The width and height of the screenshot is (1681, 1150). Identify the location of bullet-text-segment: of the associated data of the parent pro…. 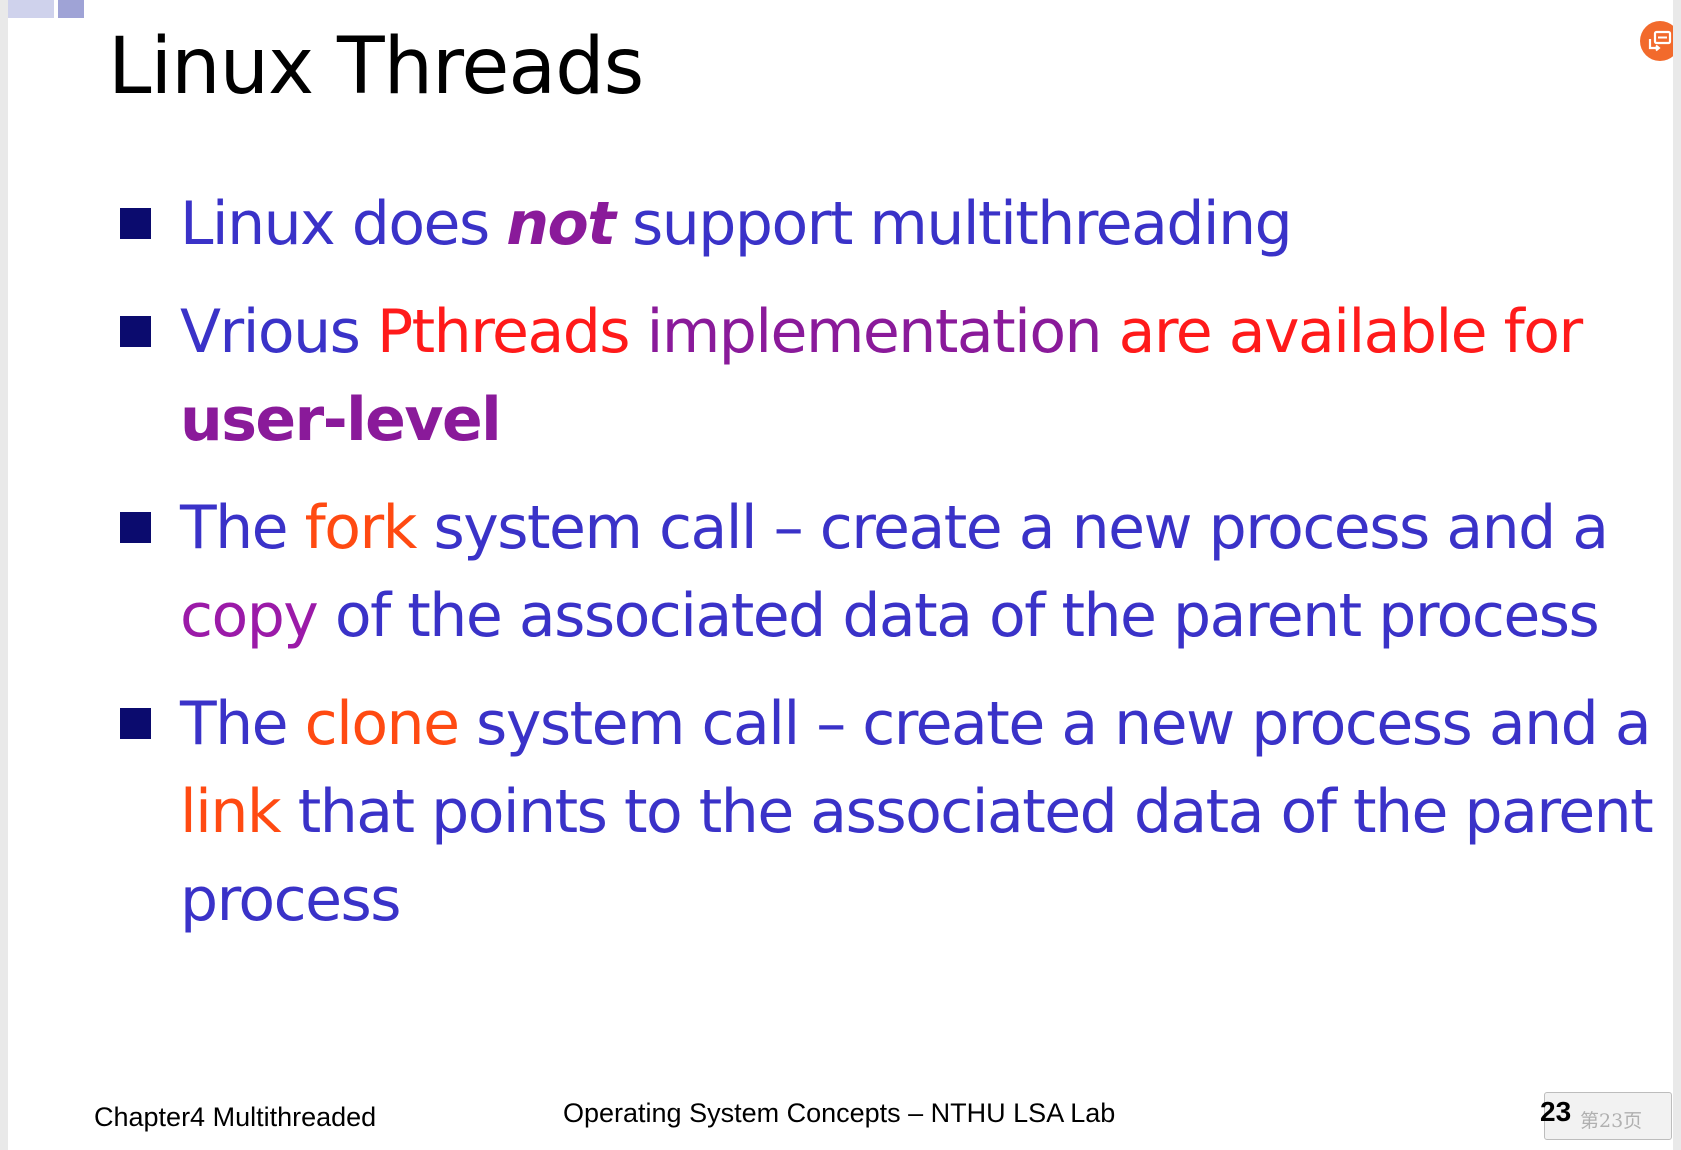
(958, 616).